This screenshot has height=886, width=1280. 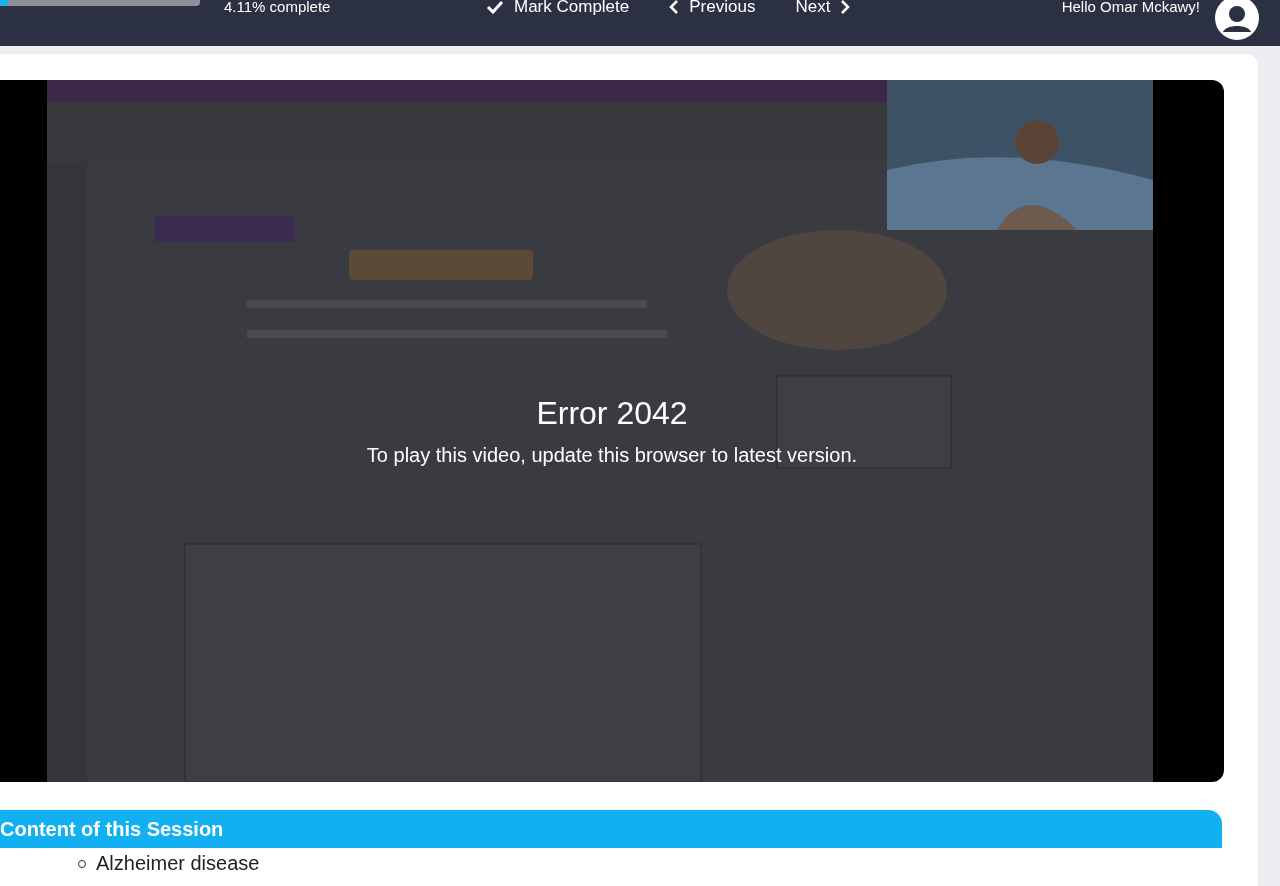 What do you see at coordinates (712, 8) in the screenshot?
I see `nav-button: Previous` at bounding box center [712, 8].